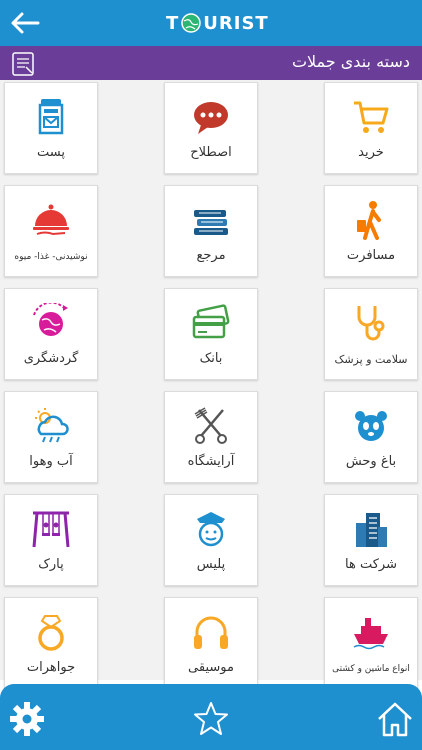  I want to click on tile-label: آرایشگاه, so click(211, 461).